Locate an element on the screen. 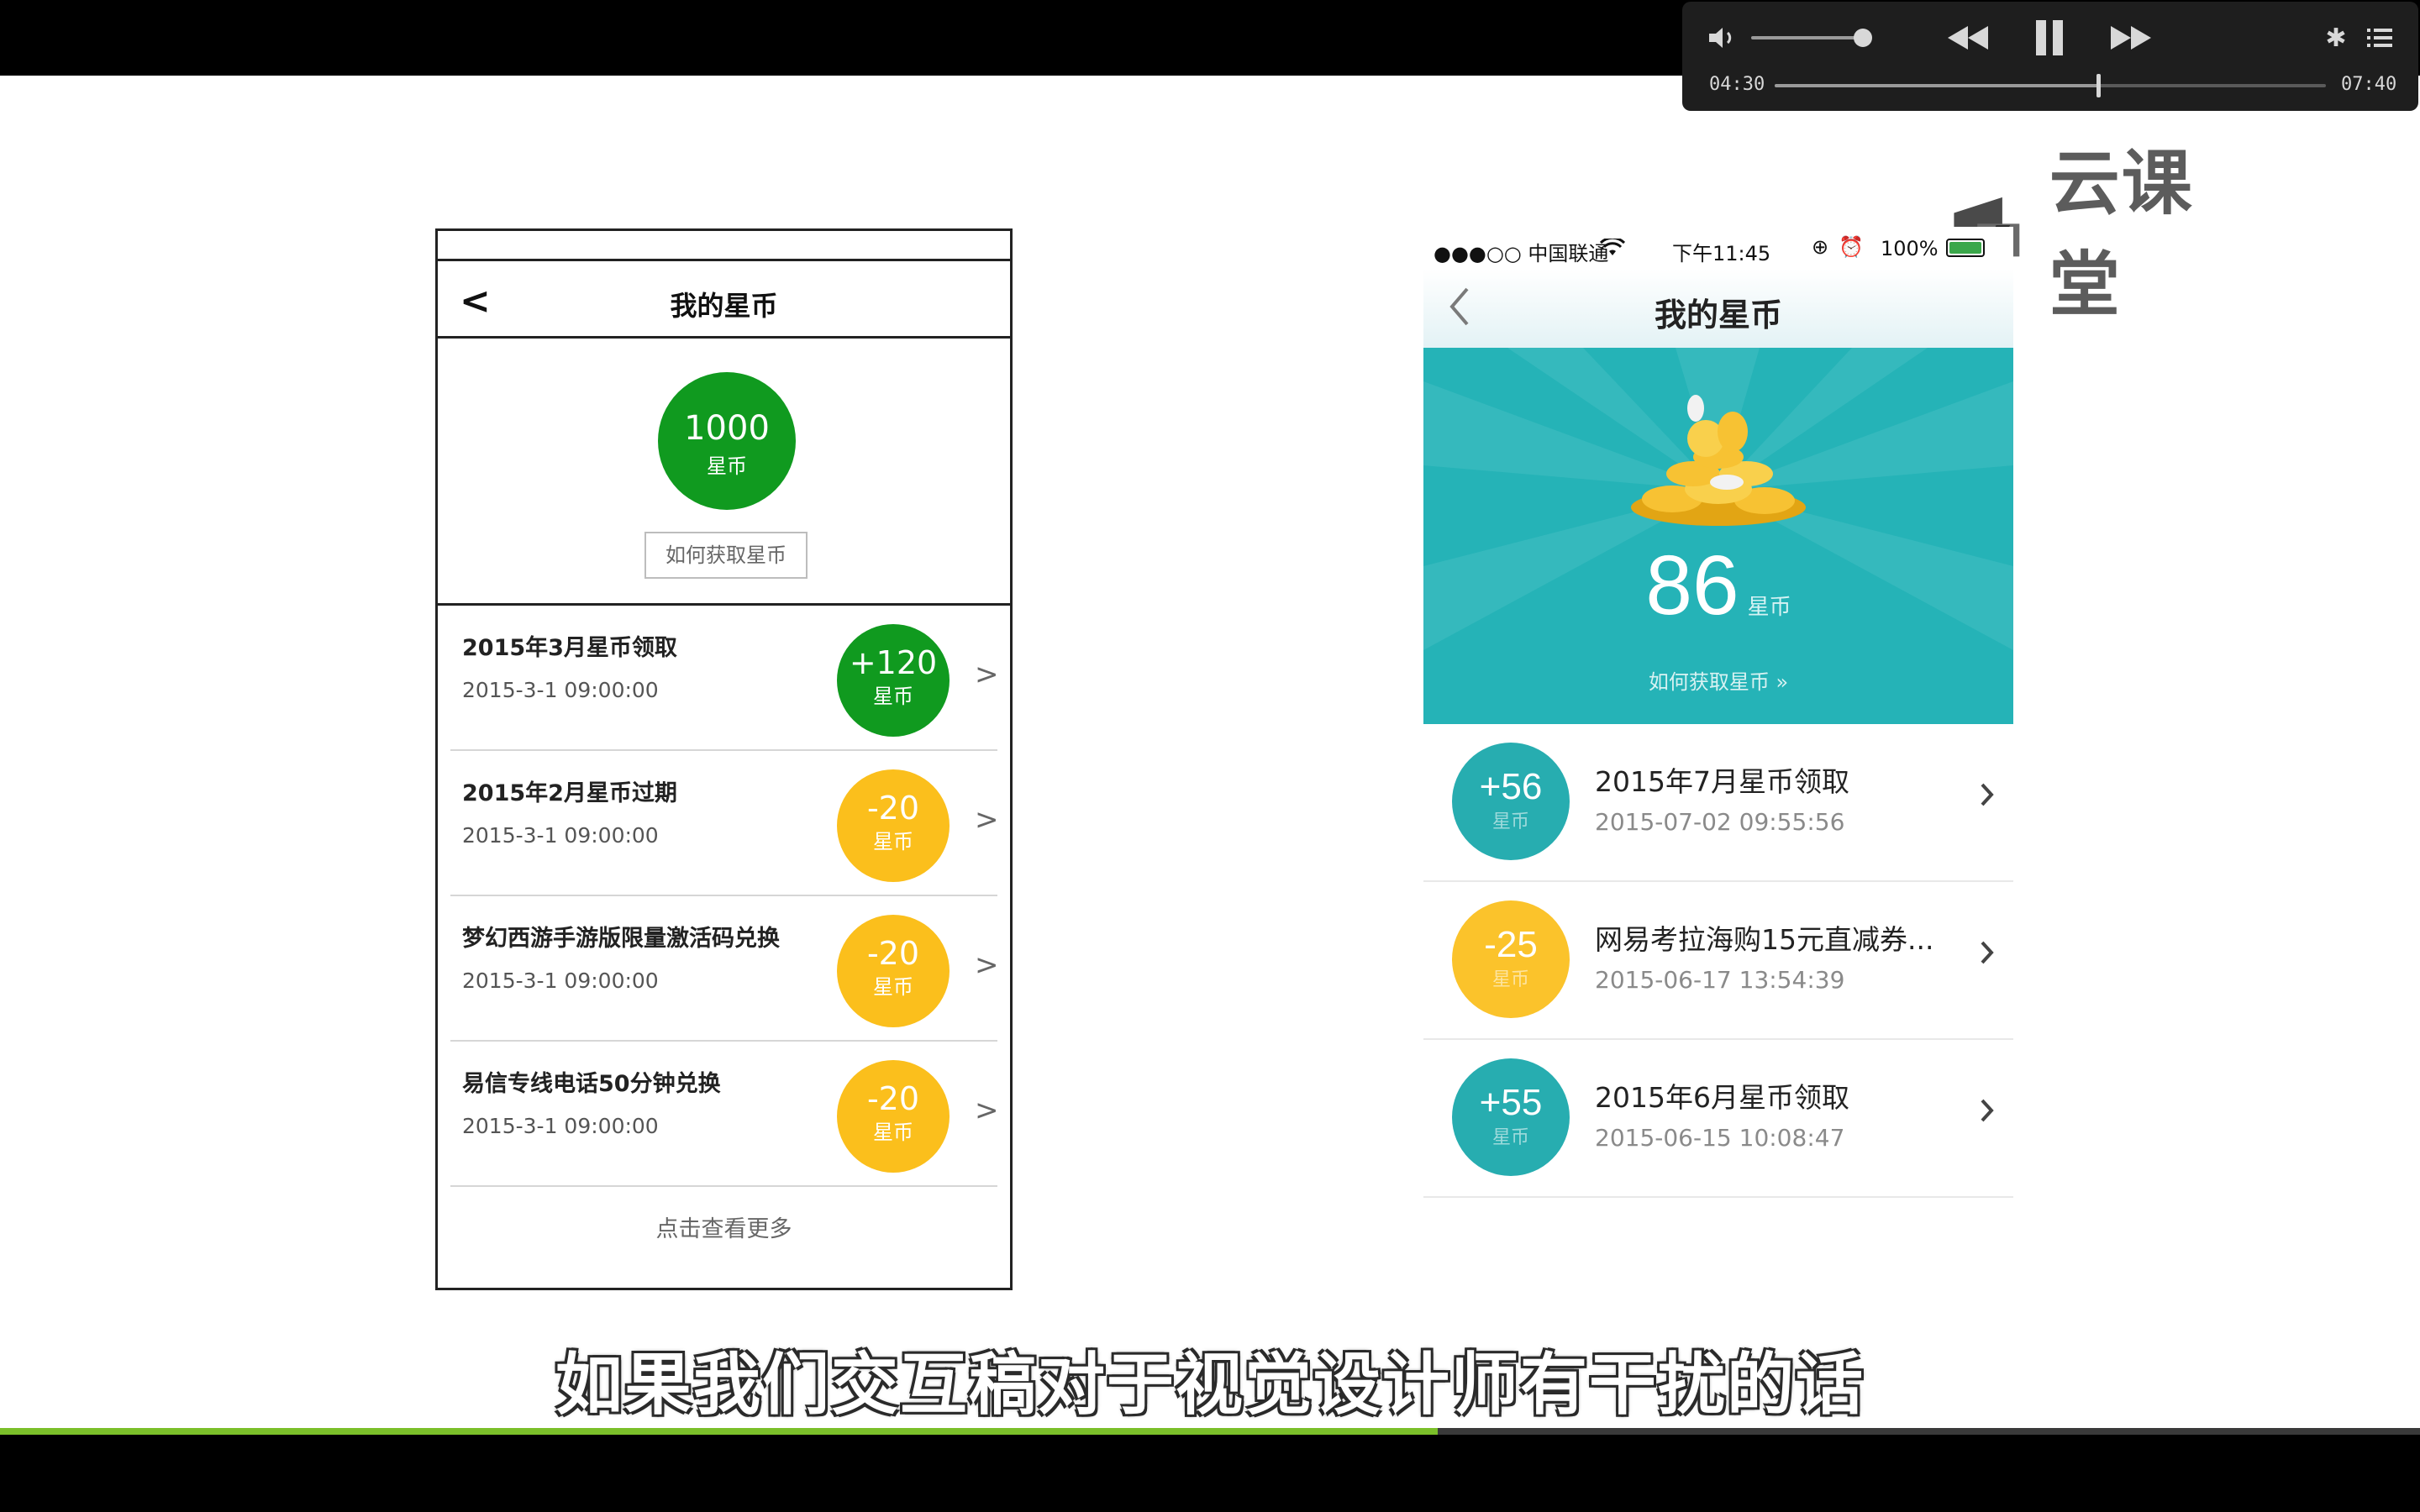 This screenshot has width=2420, height=1512. alarm-icon: ⏰ is located at coordinates (1852, 247).